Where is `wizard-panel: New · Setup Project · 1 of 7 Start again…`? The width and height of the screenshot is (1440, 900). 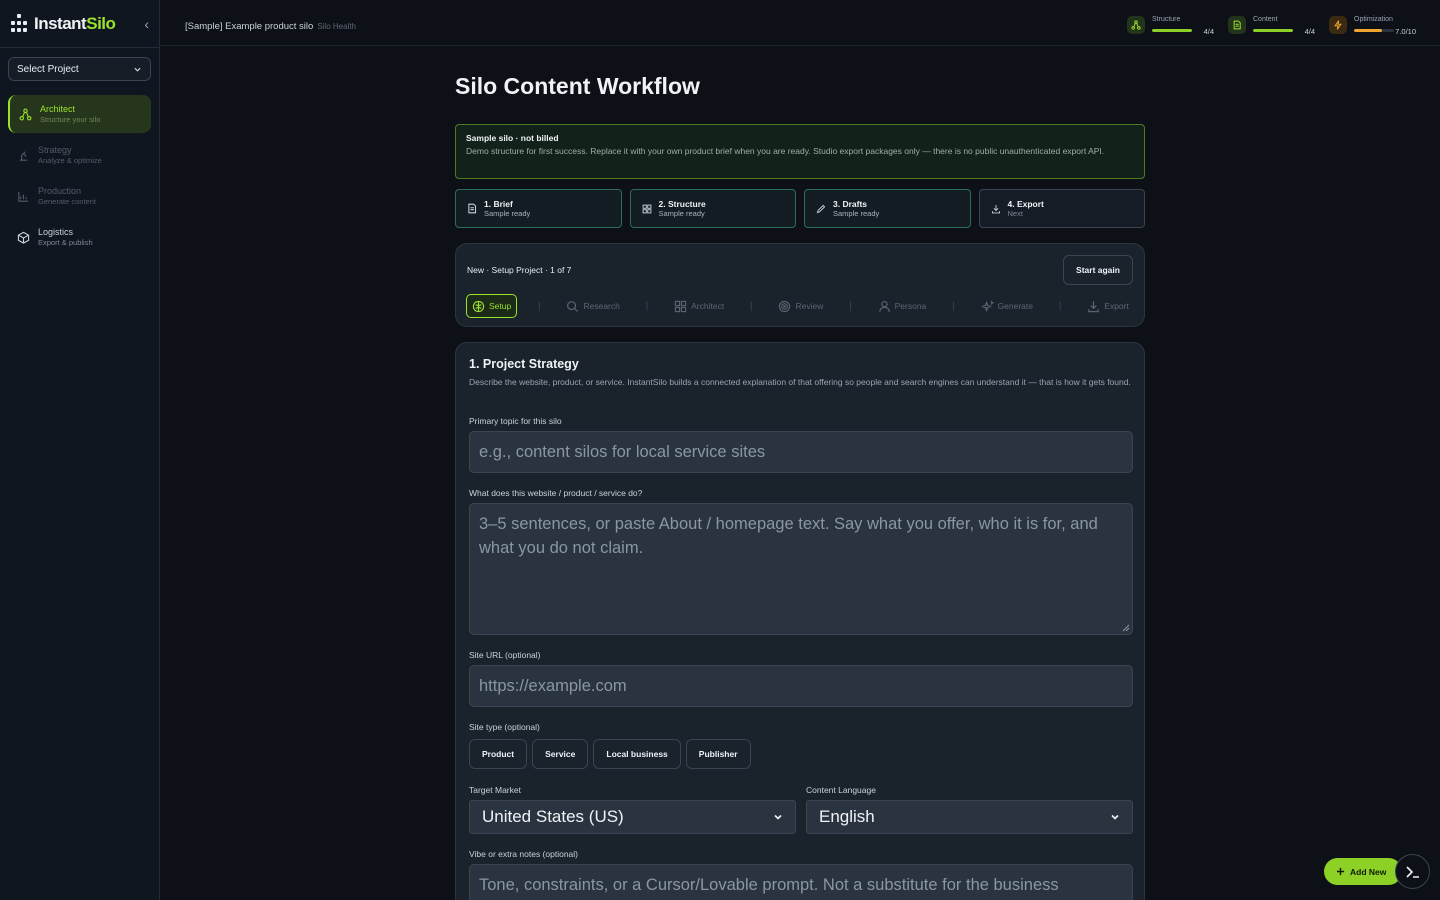 wizard-panel: New · Setup Project · 1 of 7 Start again… is located at coordinates (800, 285).